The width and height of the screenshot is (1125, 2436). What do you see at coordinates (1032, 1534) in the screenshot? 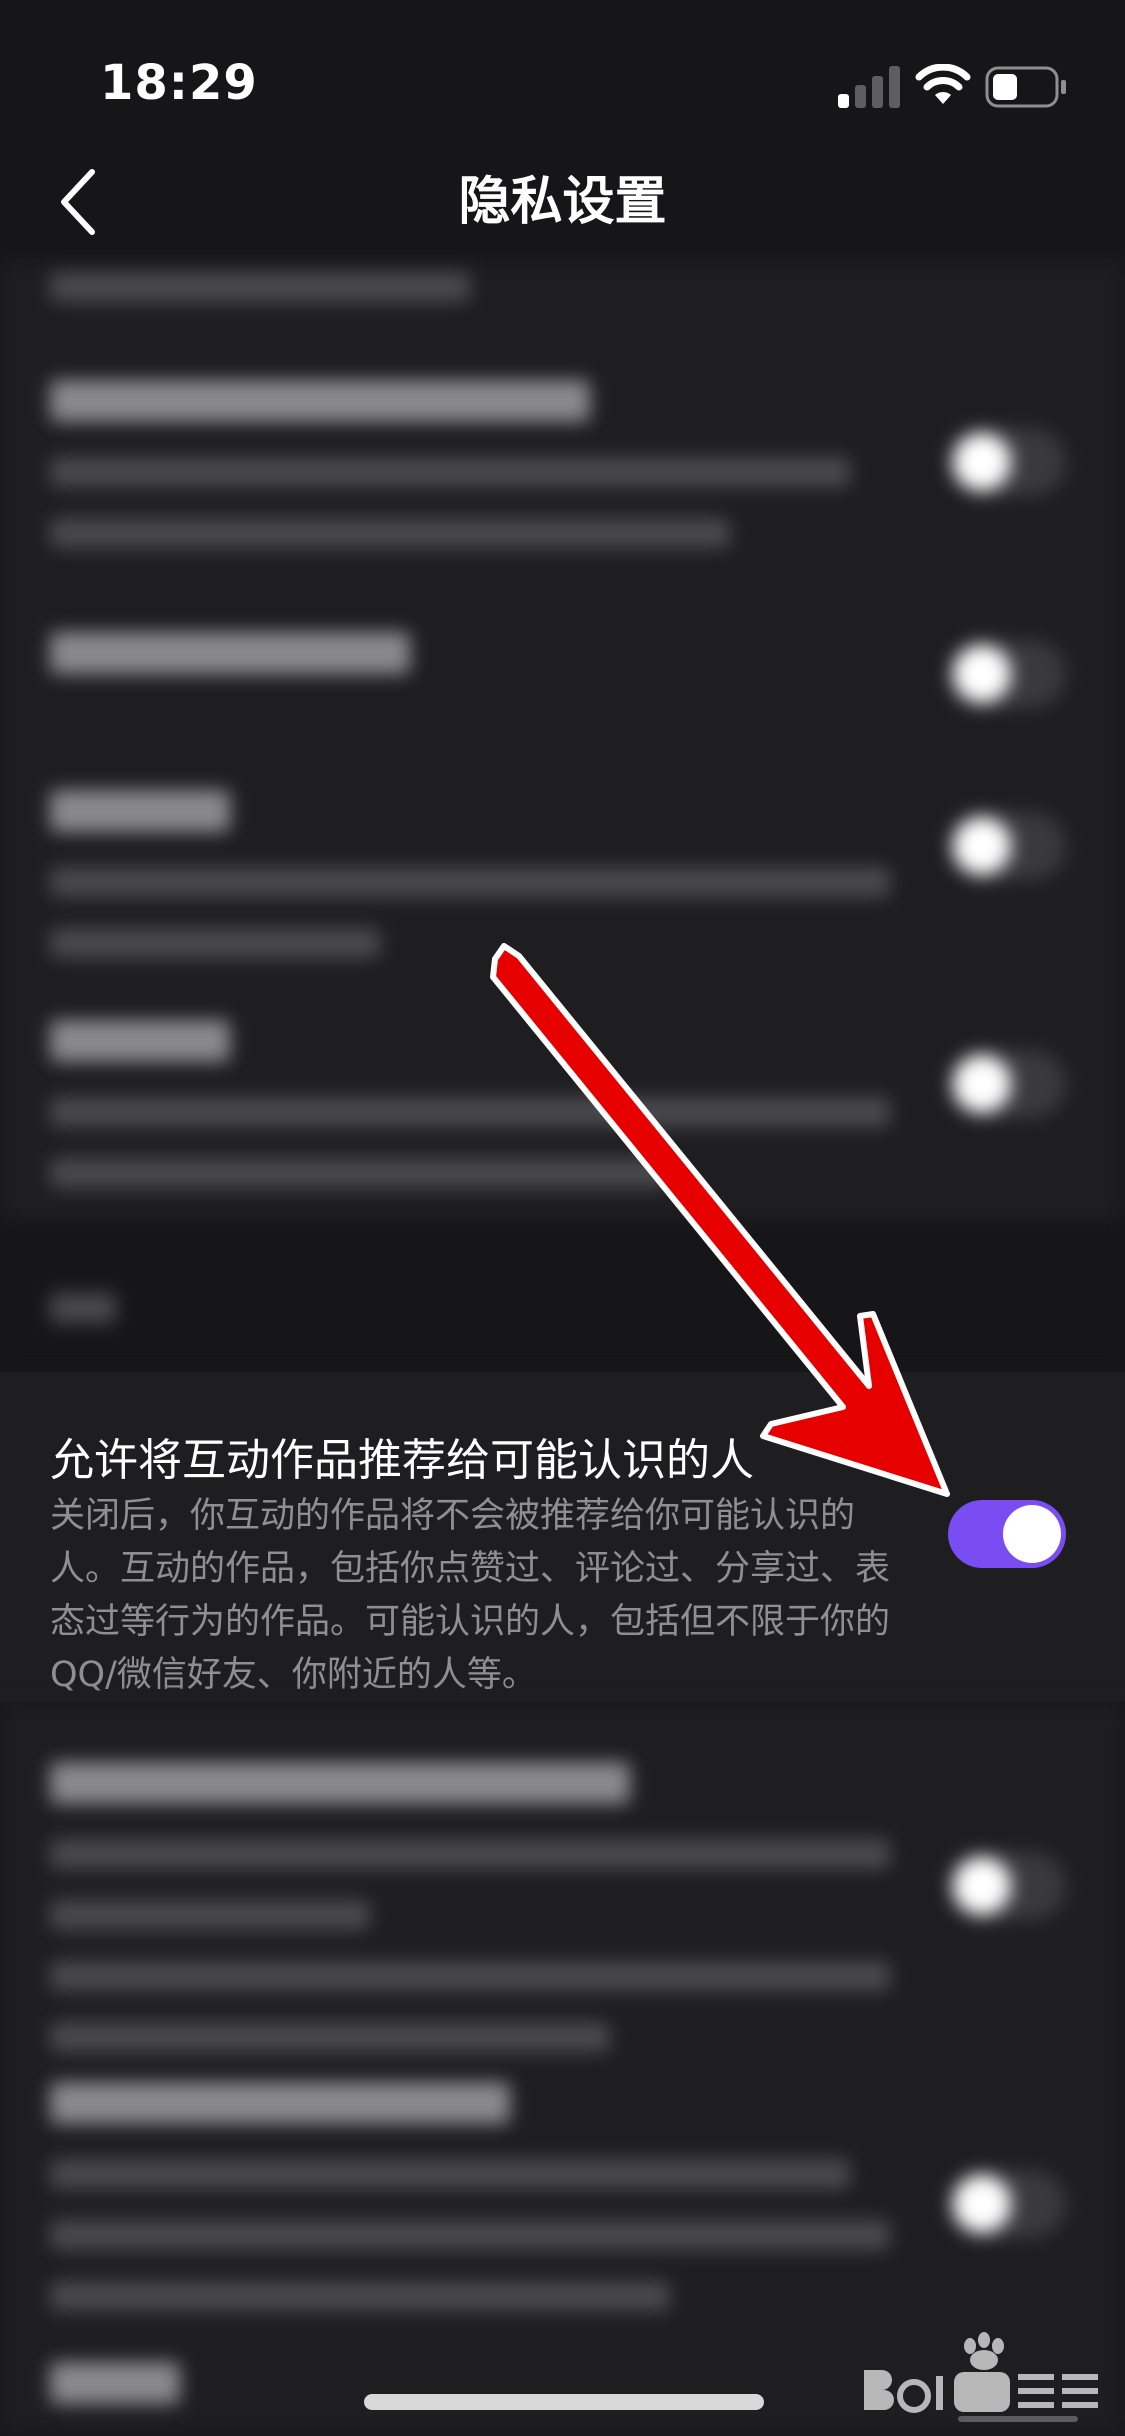
I see `toggle-knob` at bounding box center [1032, 1534].